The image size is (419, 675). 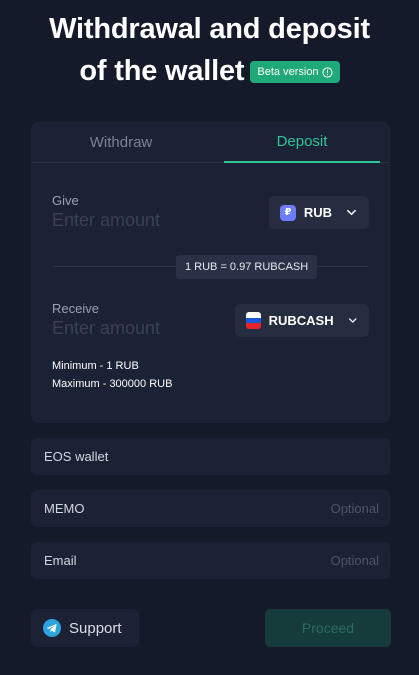 What do you see at coordinates (253, 320) in the screenshot?
I see `russia-flag-icon` at bounding box center [253, 320].